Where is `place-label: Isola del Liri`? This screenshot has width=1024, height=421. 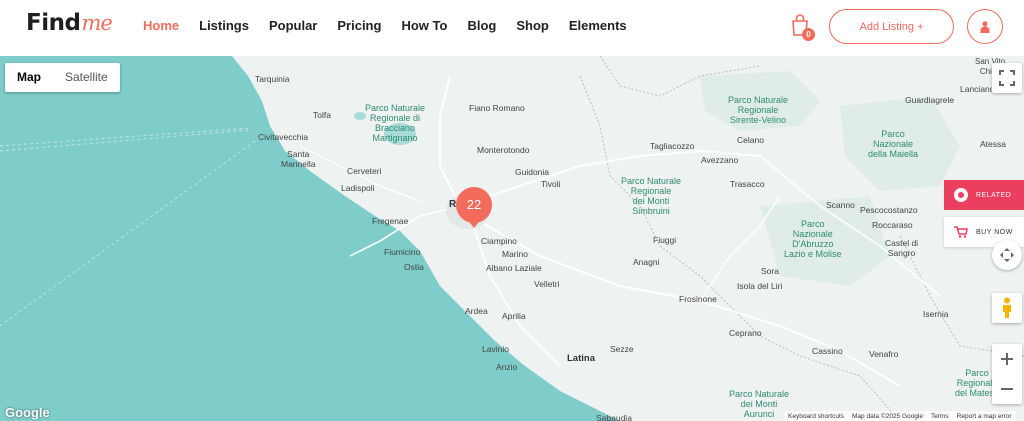 place-label: Isola del Liri is located at coordinates (760, 286).